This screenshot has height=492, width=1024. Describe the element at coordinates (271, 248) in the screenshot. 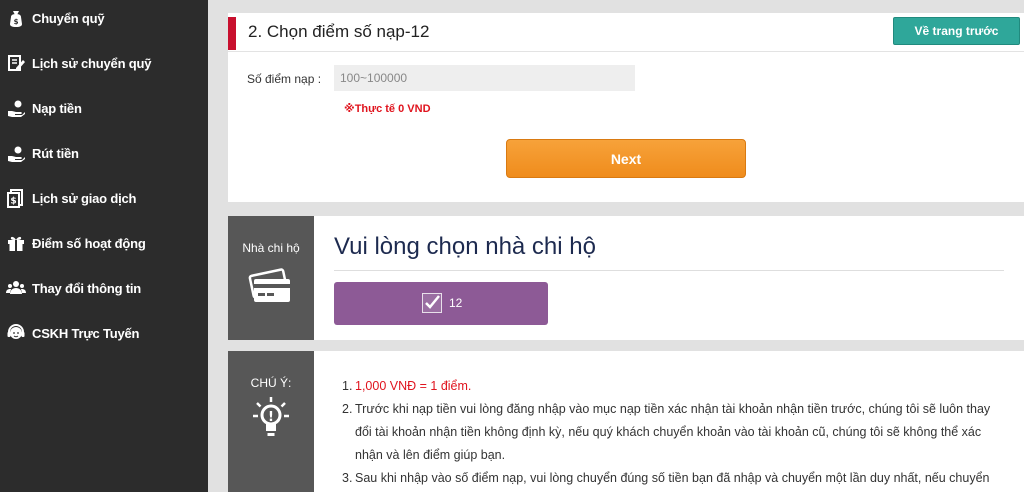

I see `agent-side-label: Nhà chi hộ` at that location.